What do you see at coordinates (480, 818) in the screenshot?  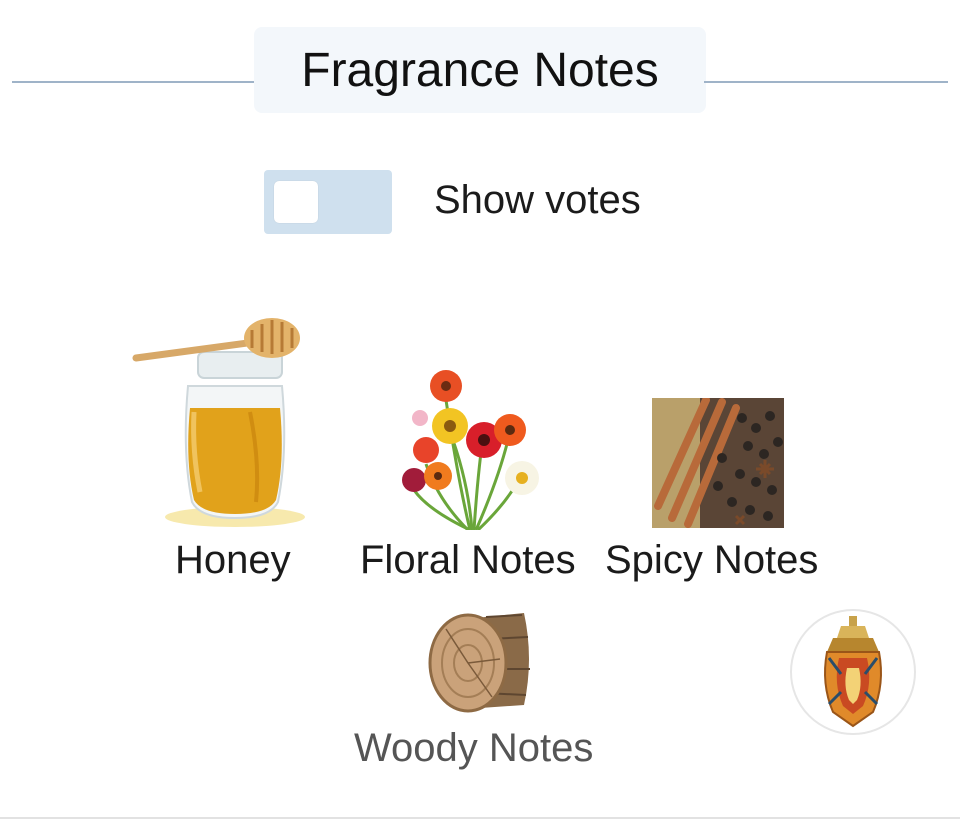 I see `bottom-divider` at bounding box center [480, 818].